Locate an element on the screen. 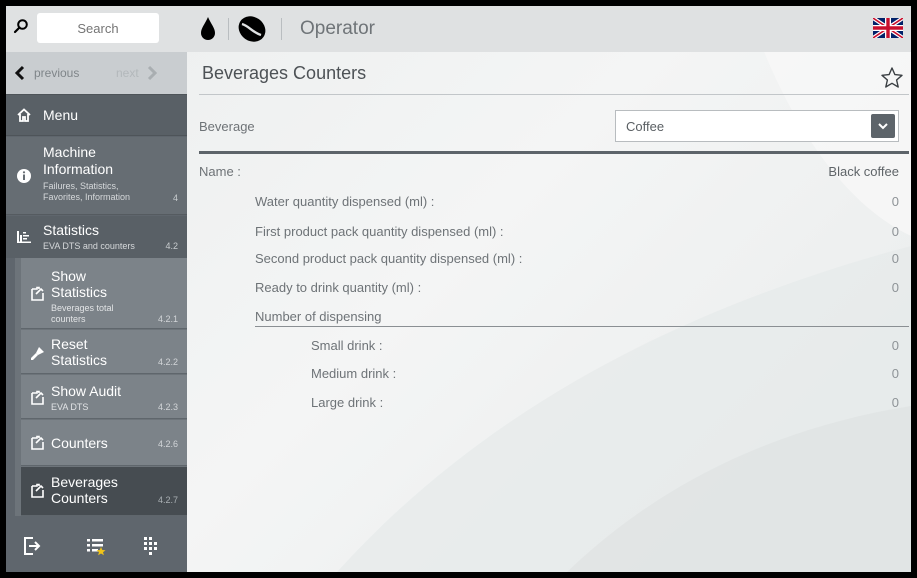 The height and width of the screenshot is (578, 917). sub-item-reset-statistics: Reset Statistics 4.2.2 is located at coordinates (104, 352).